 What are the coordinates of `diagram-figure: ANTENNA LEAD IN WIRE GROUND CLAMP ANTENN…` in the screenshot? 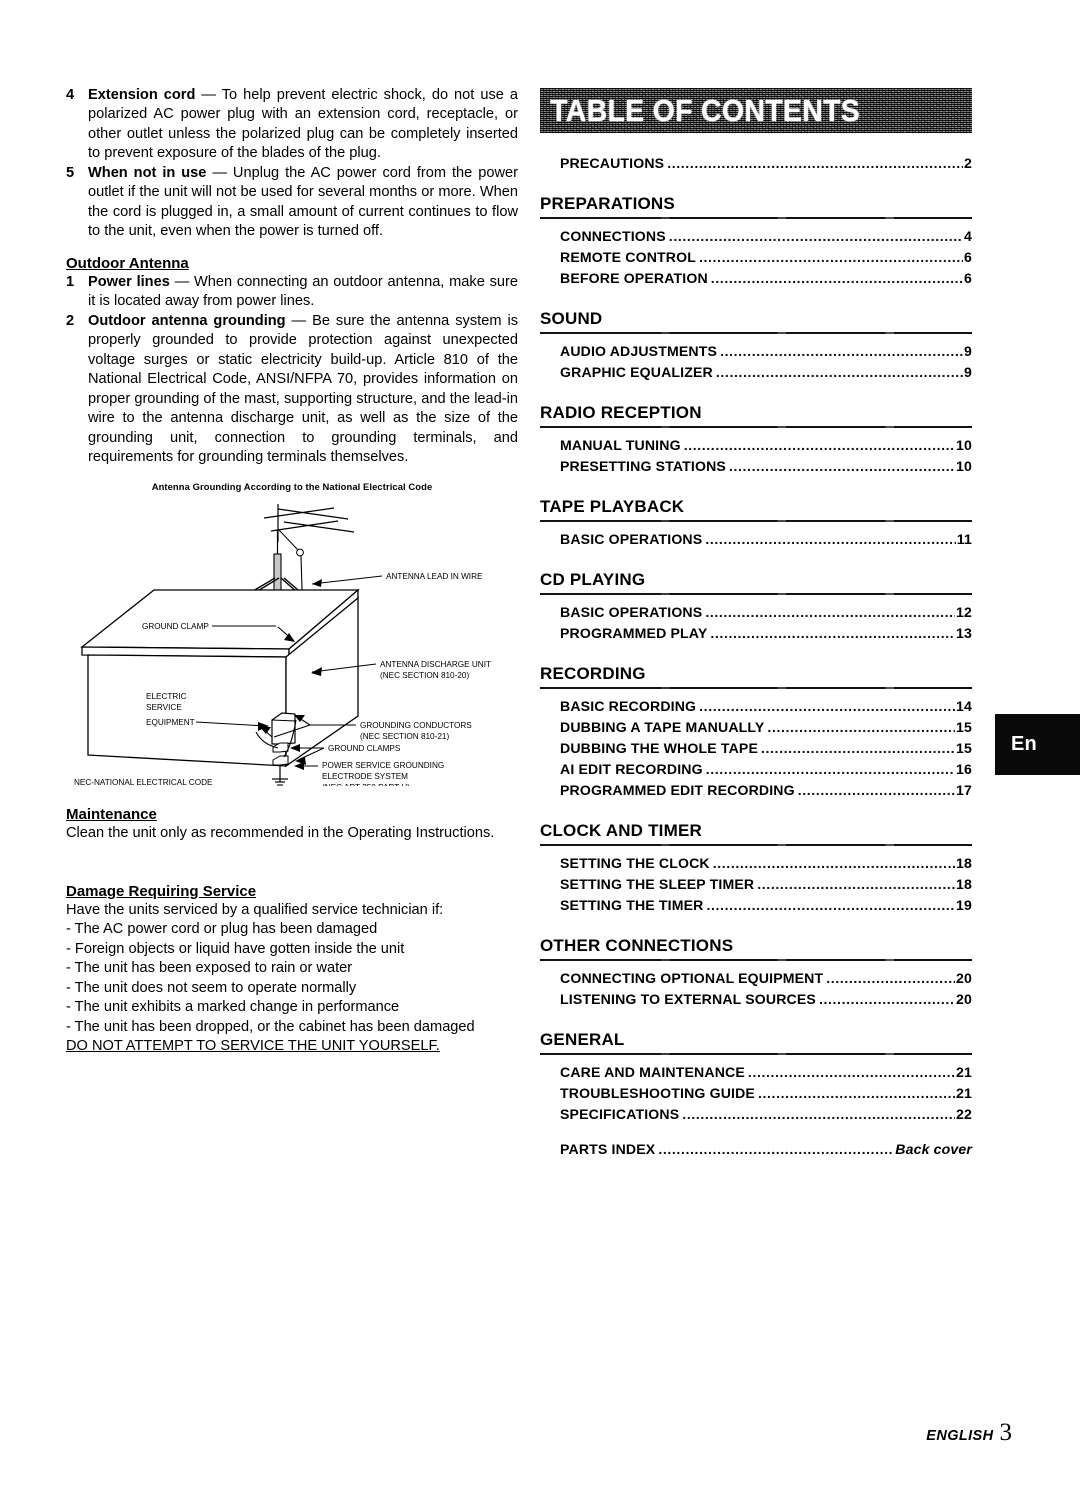 It's located at (282, 645).